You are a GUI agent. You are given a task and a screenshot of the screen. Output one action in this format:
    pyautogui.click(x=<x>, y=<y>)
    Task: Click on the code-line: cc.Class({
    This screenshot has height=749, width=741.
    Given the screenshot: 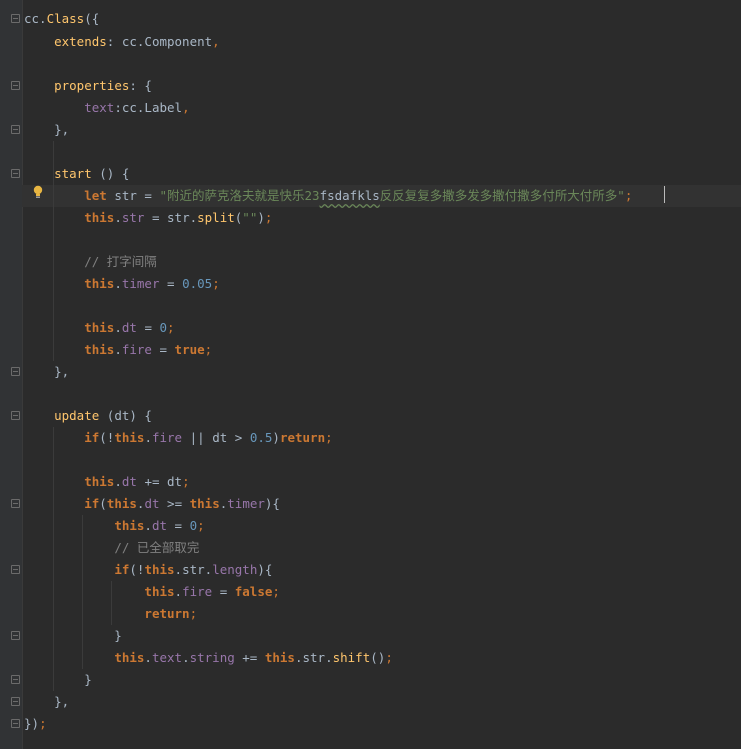 What is the action you would take?
    pyautogui.click(x=61, y=19)
    